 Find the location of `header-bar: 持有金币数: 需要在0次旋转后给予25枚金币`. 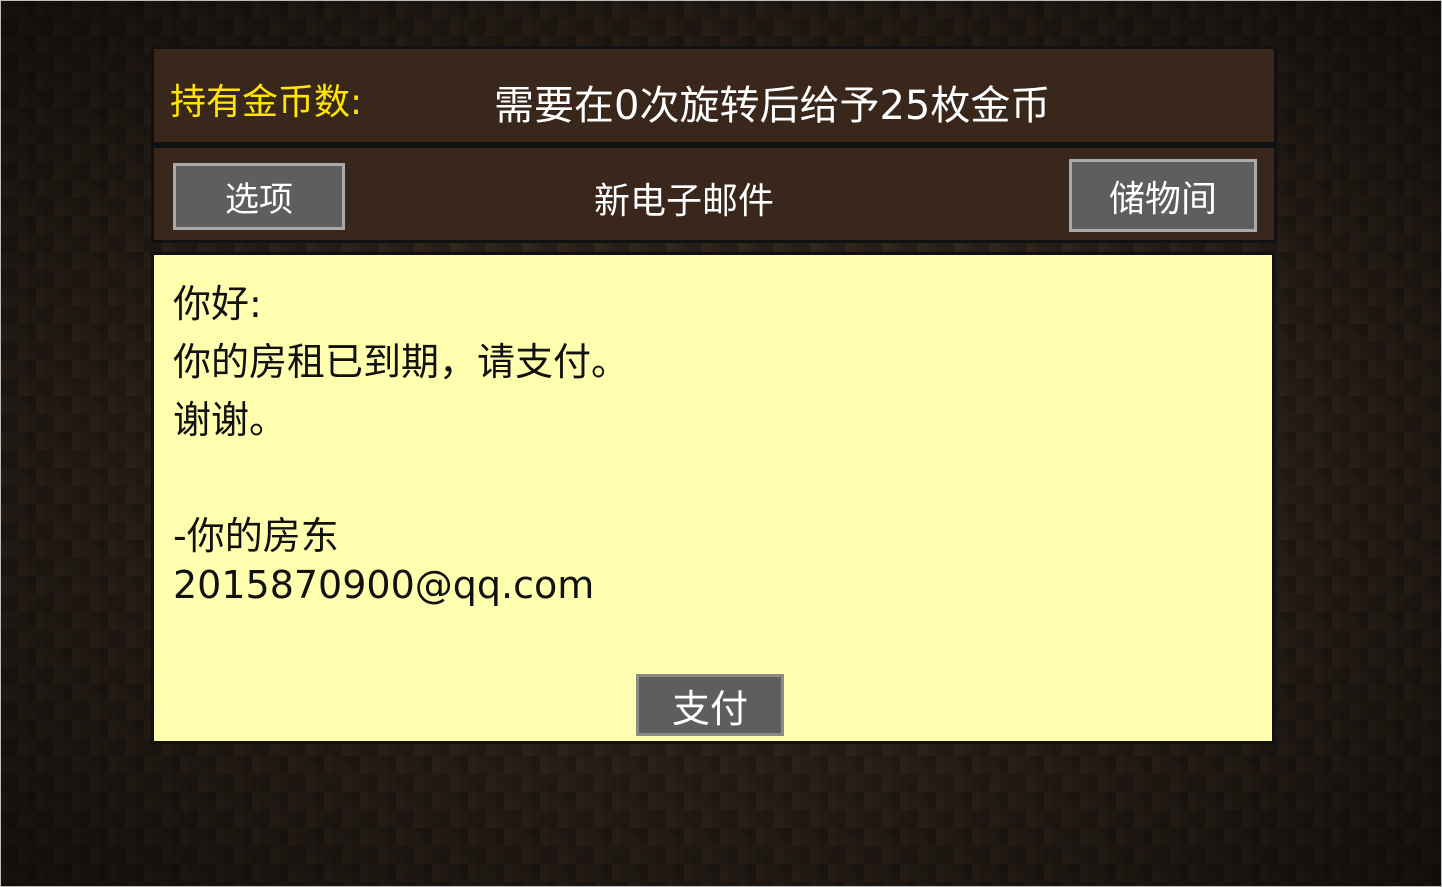

header-bar: 持有金币数: 需要在0次旋转后给予25枚金币 is located at coordinates (714, 95).